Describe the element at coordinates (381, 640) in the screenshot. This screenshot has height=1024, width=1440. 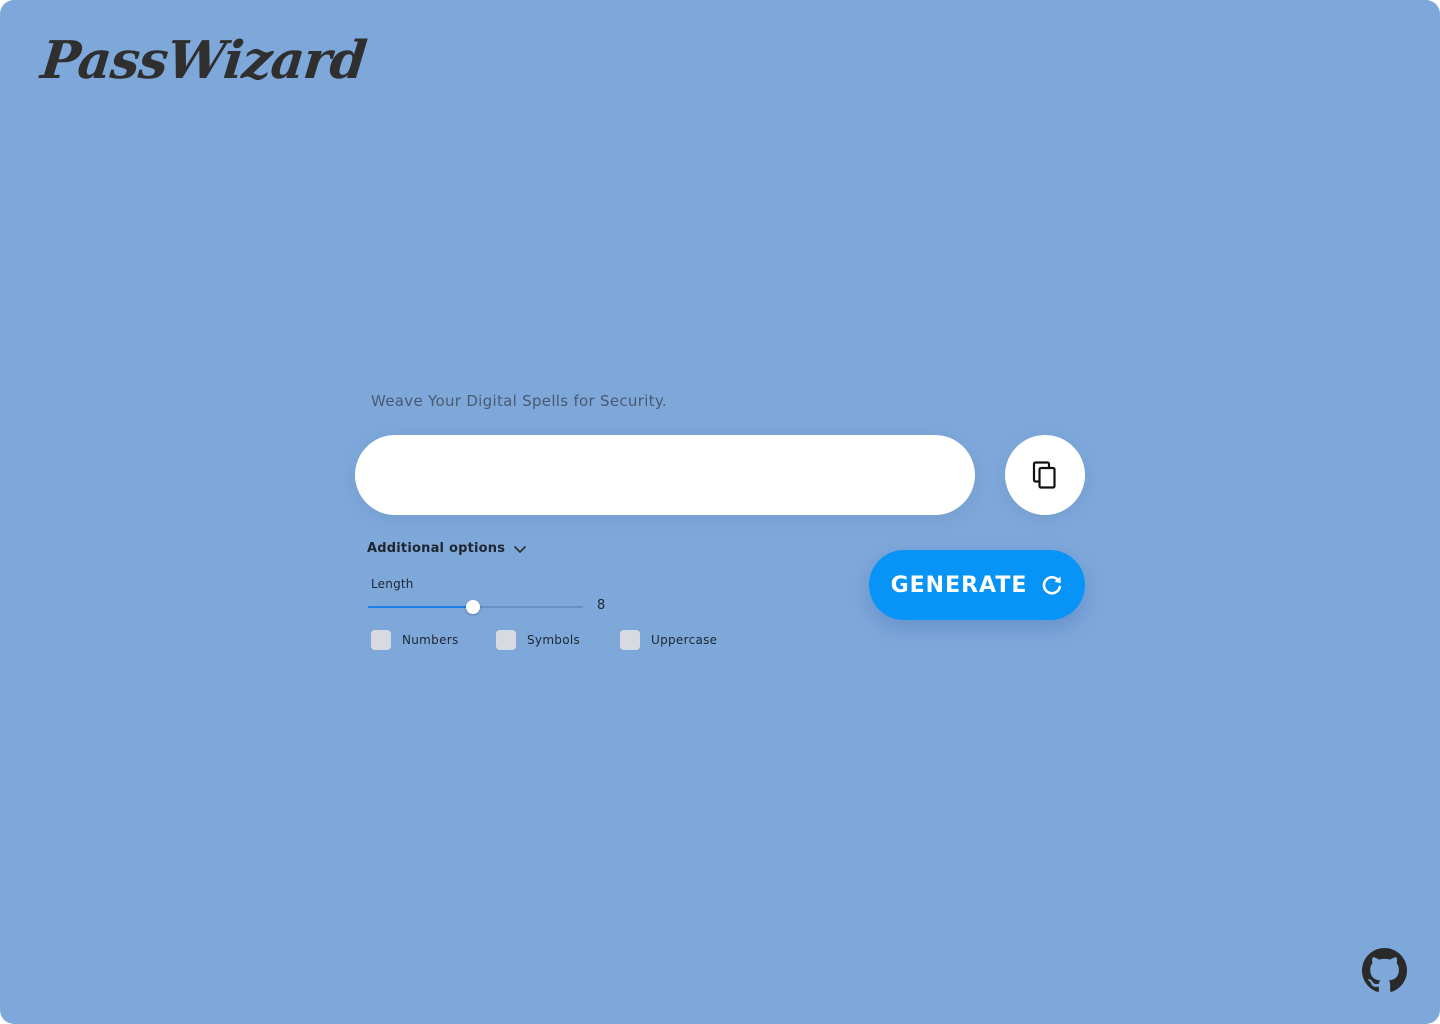
I see `numbers-checkbox-box` at that location.